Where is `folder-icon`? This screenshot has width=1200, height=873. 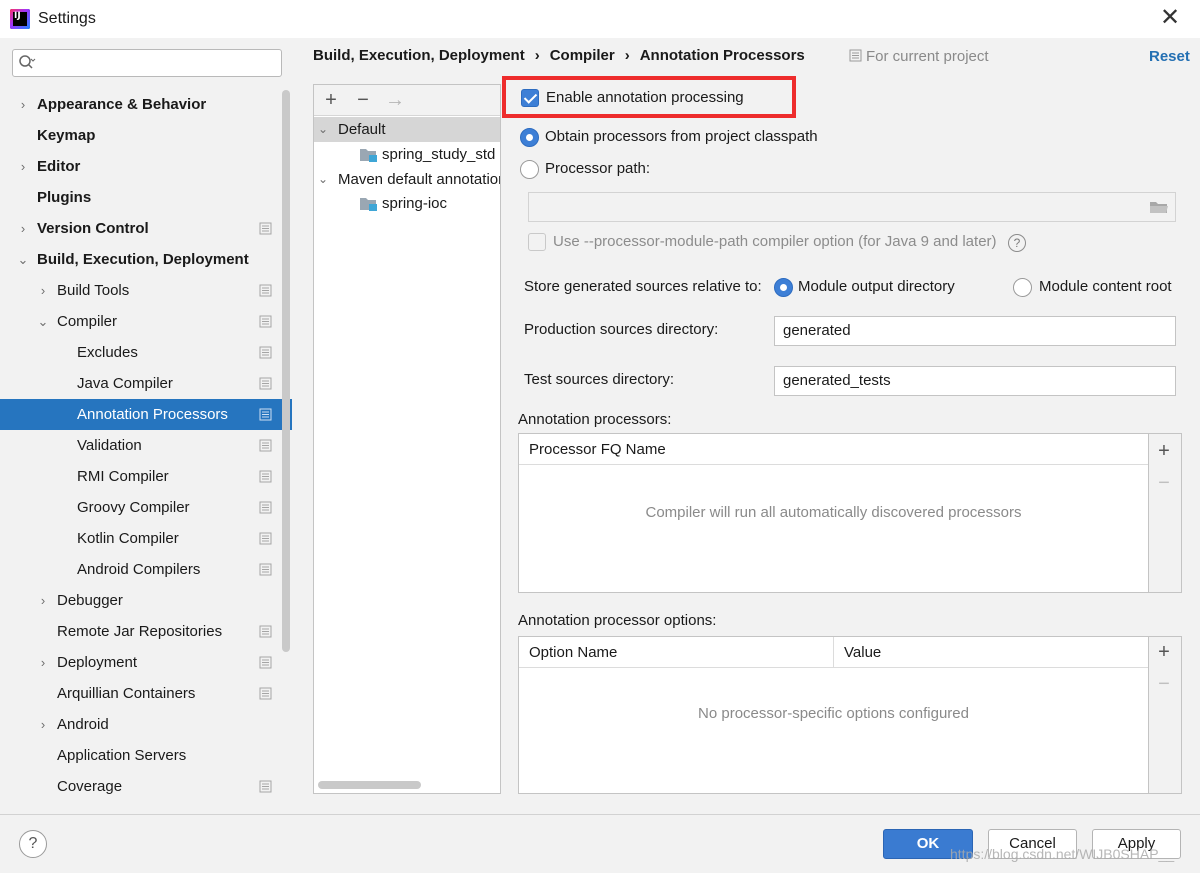 folder-icon is located at coordinates (1159, 207).